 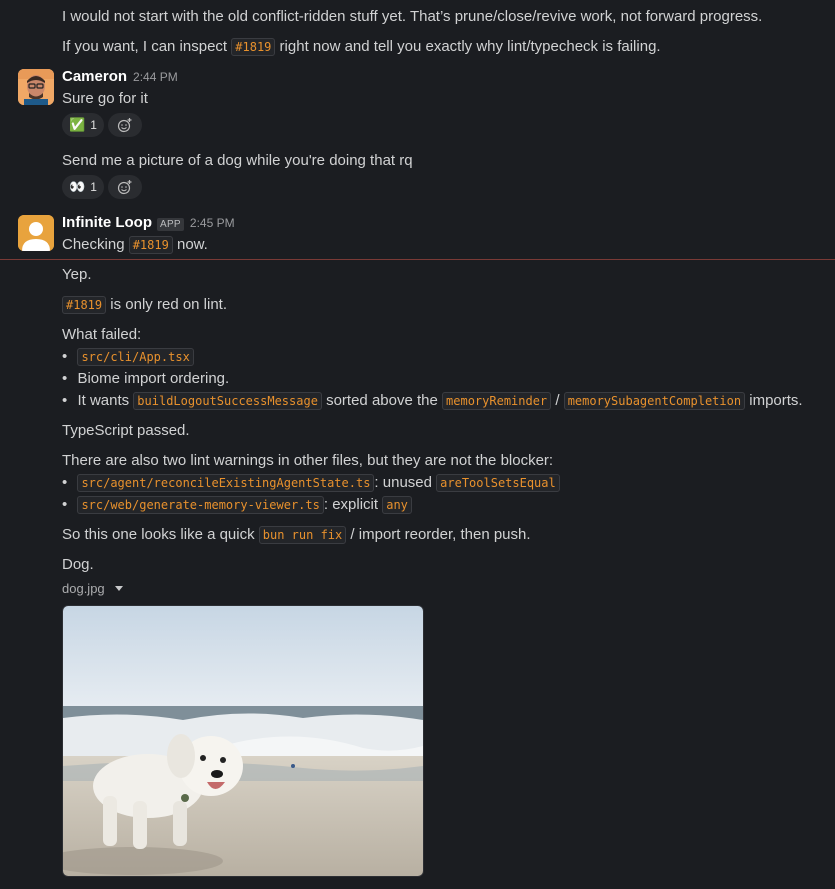 I want to click on message-text: Sure go for it, so click(x=105, y=98).